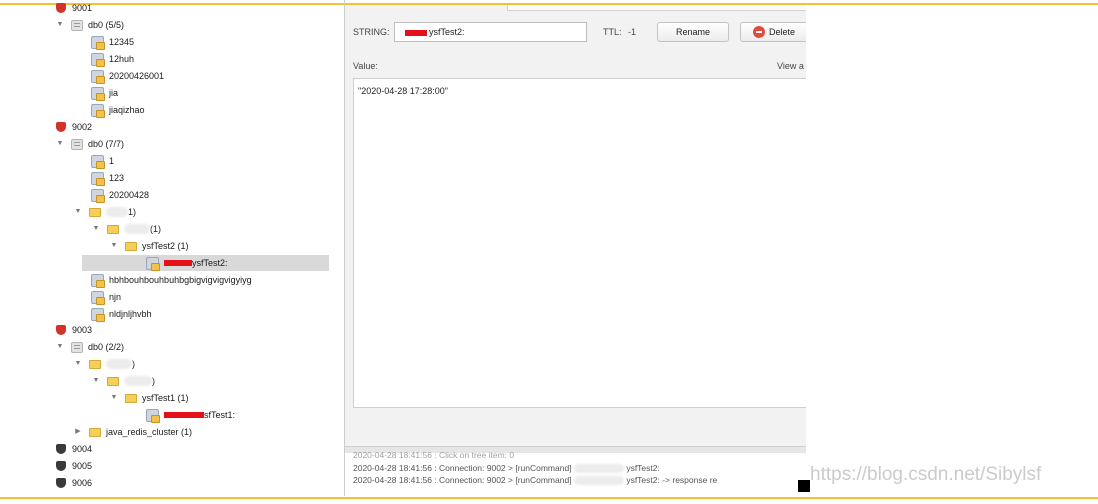 The width and height of the screenshot is (1098, 504). Describe the element at coordinates (114, 93) in the screenshot. I see `tree-item-label: jia` at that location.